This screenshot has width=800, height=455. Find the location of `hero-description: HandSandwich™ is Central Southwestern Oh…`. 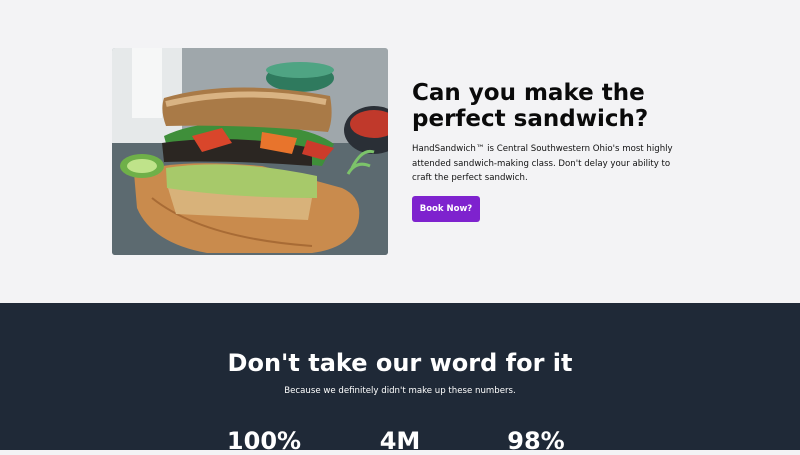

hero-description: HandSandwich™ is Central Southwestern Oh… is located at coordinates (542, 163).